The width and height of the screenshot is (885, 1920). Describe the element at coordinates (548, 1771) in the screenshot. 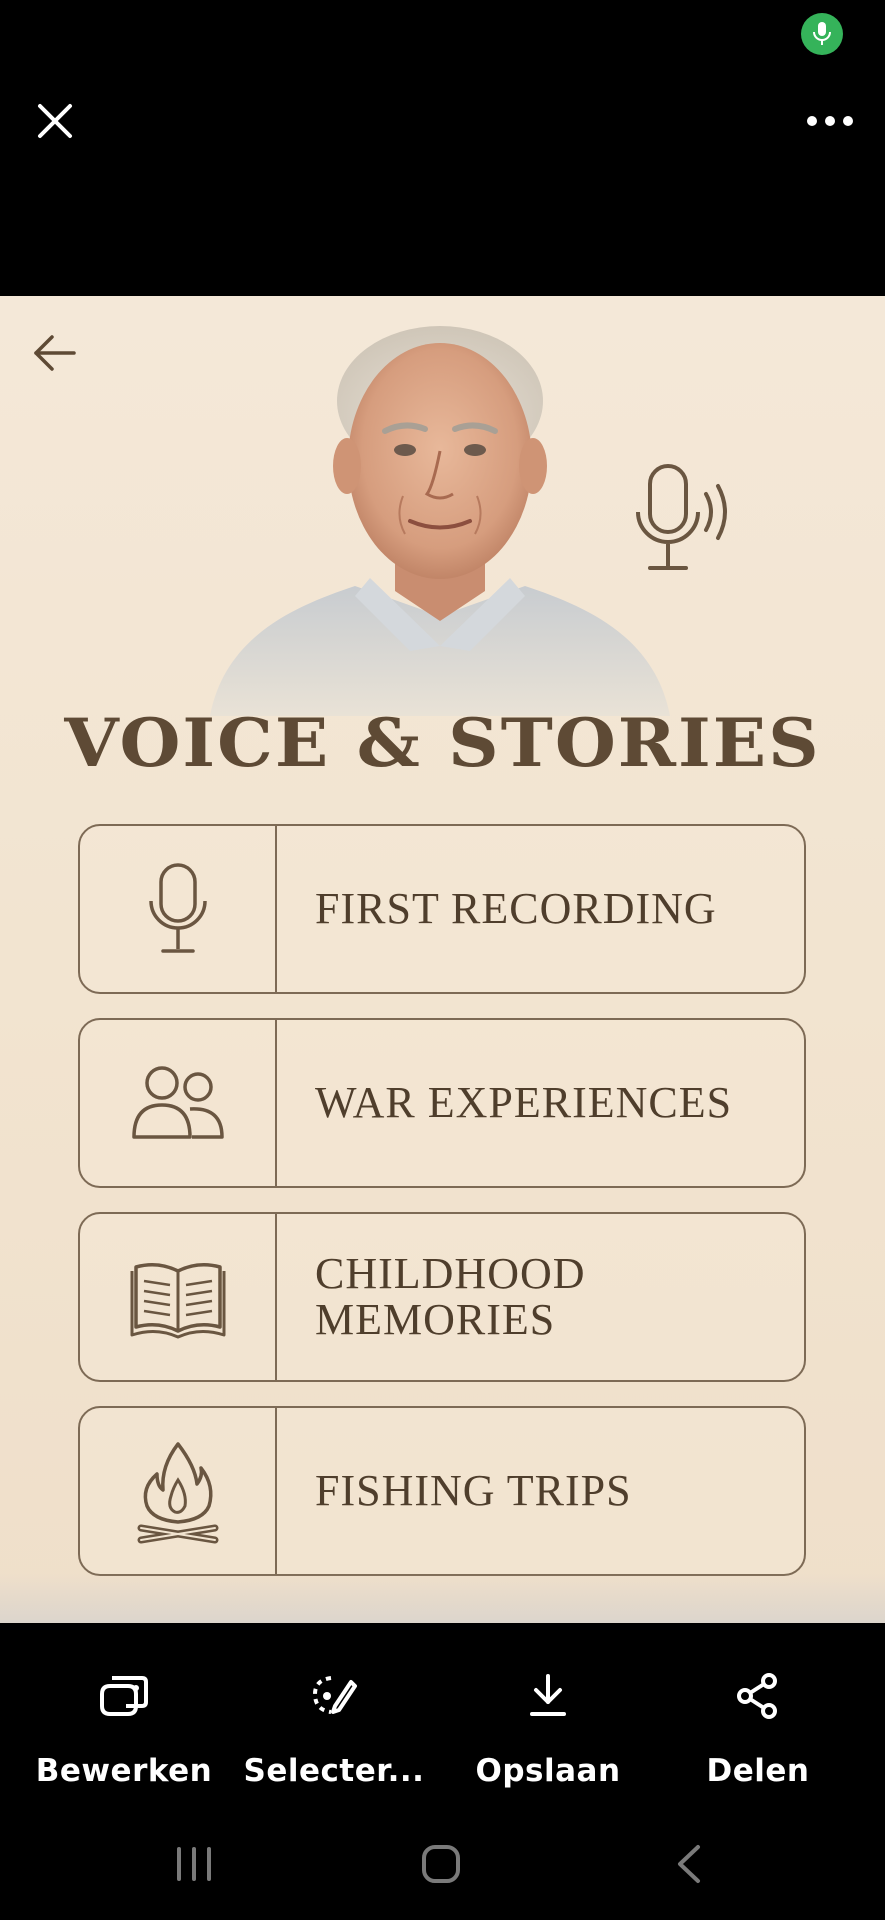

I see `save-label: Opslaan` at that location.